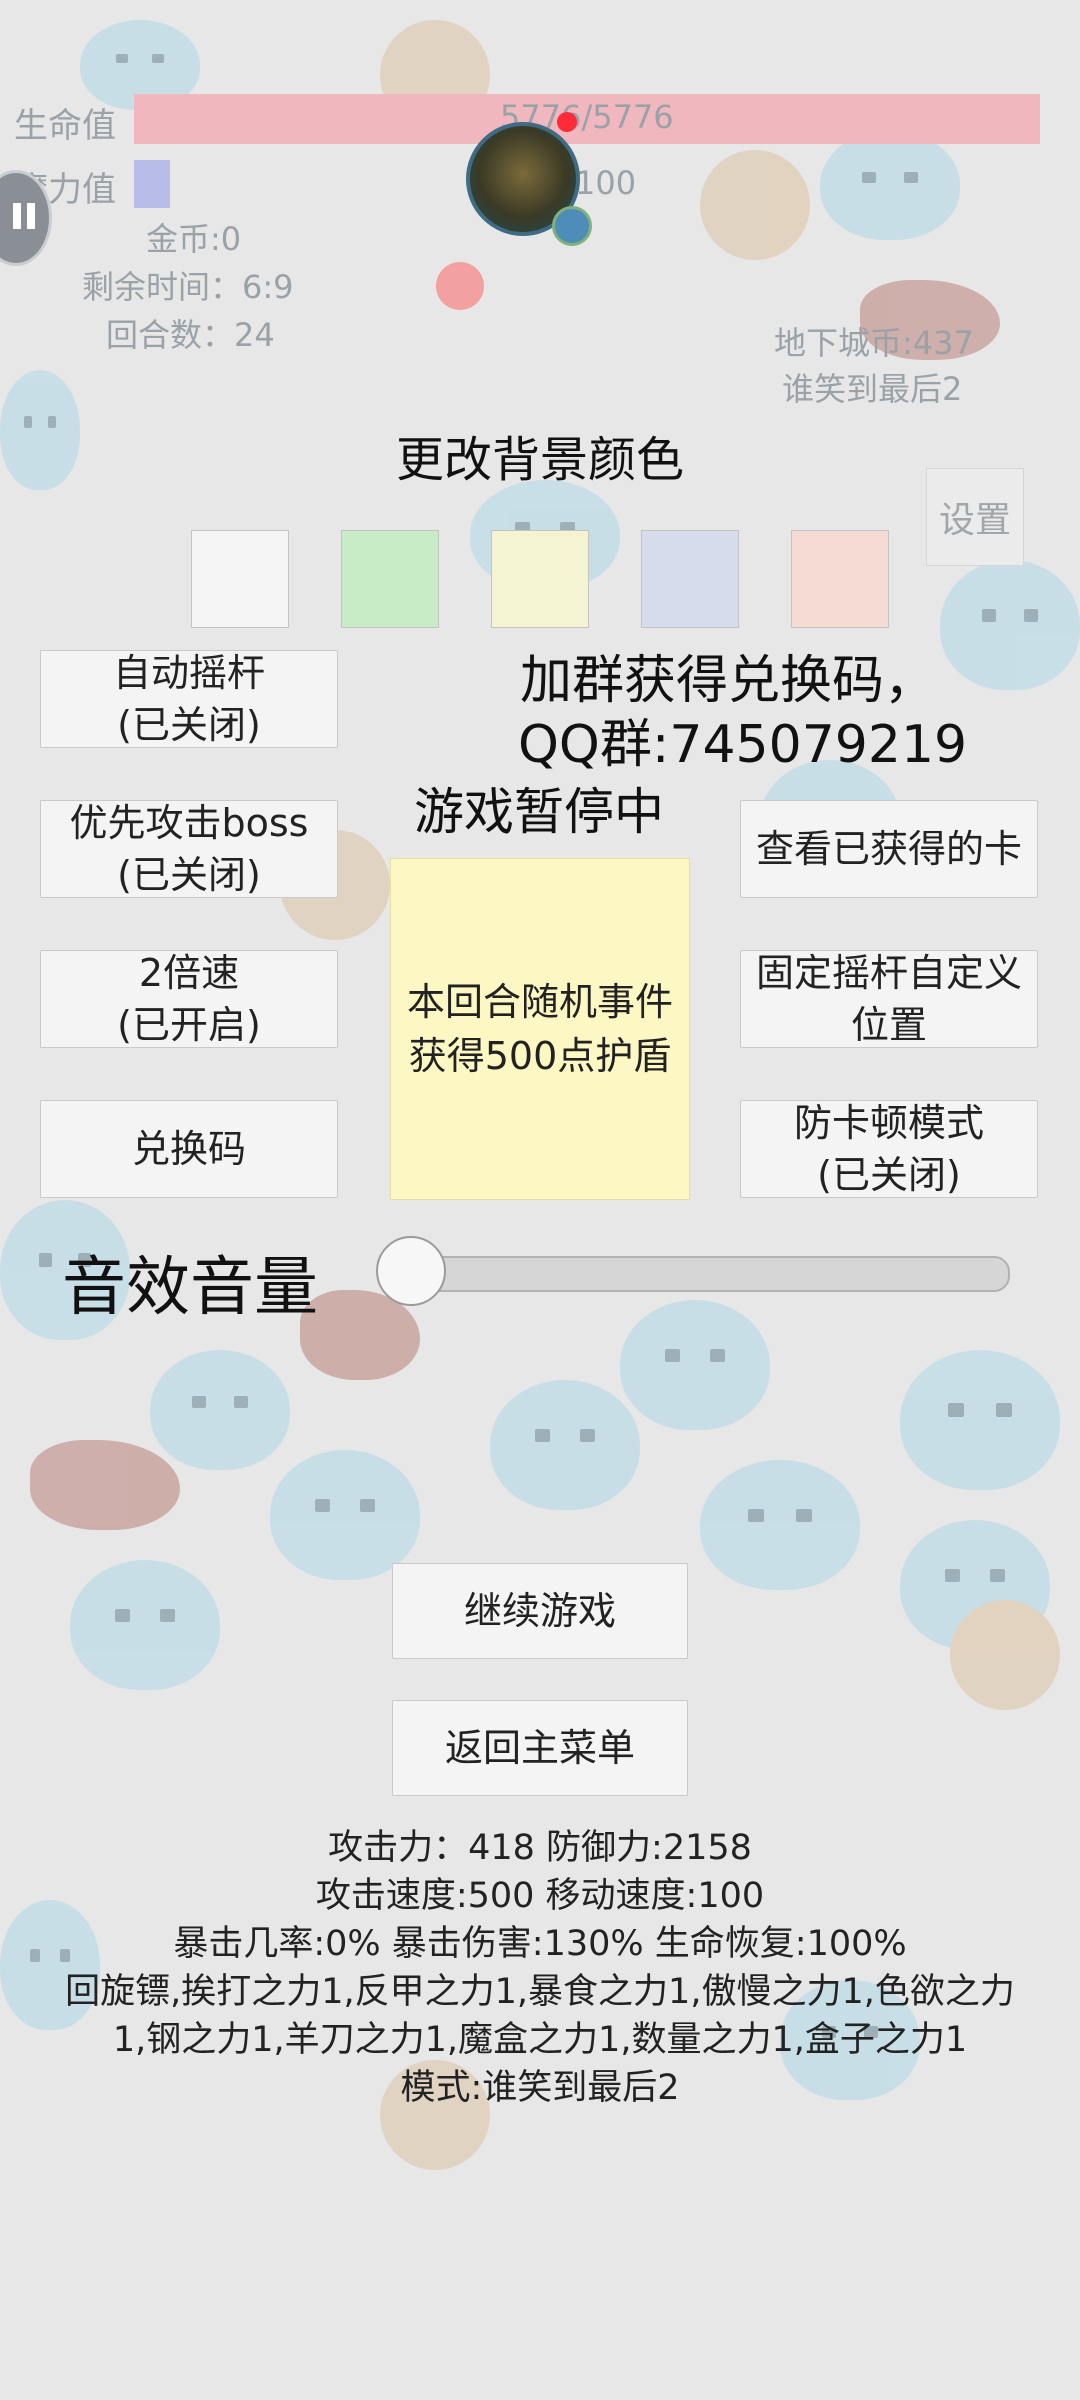  I want to click on auto-joystick-toggle: 自动摇杆 (已关闭), so click(189, 699).